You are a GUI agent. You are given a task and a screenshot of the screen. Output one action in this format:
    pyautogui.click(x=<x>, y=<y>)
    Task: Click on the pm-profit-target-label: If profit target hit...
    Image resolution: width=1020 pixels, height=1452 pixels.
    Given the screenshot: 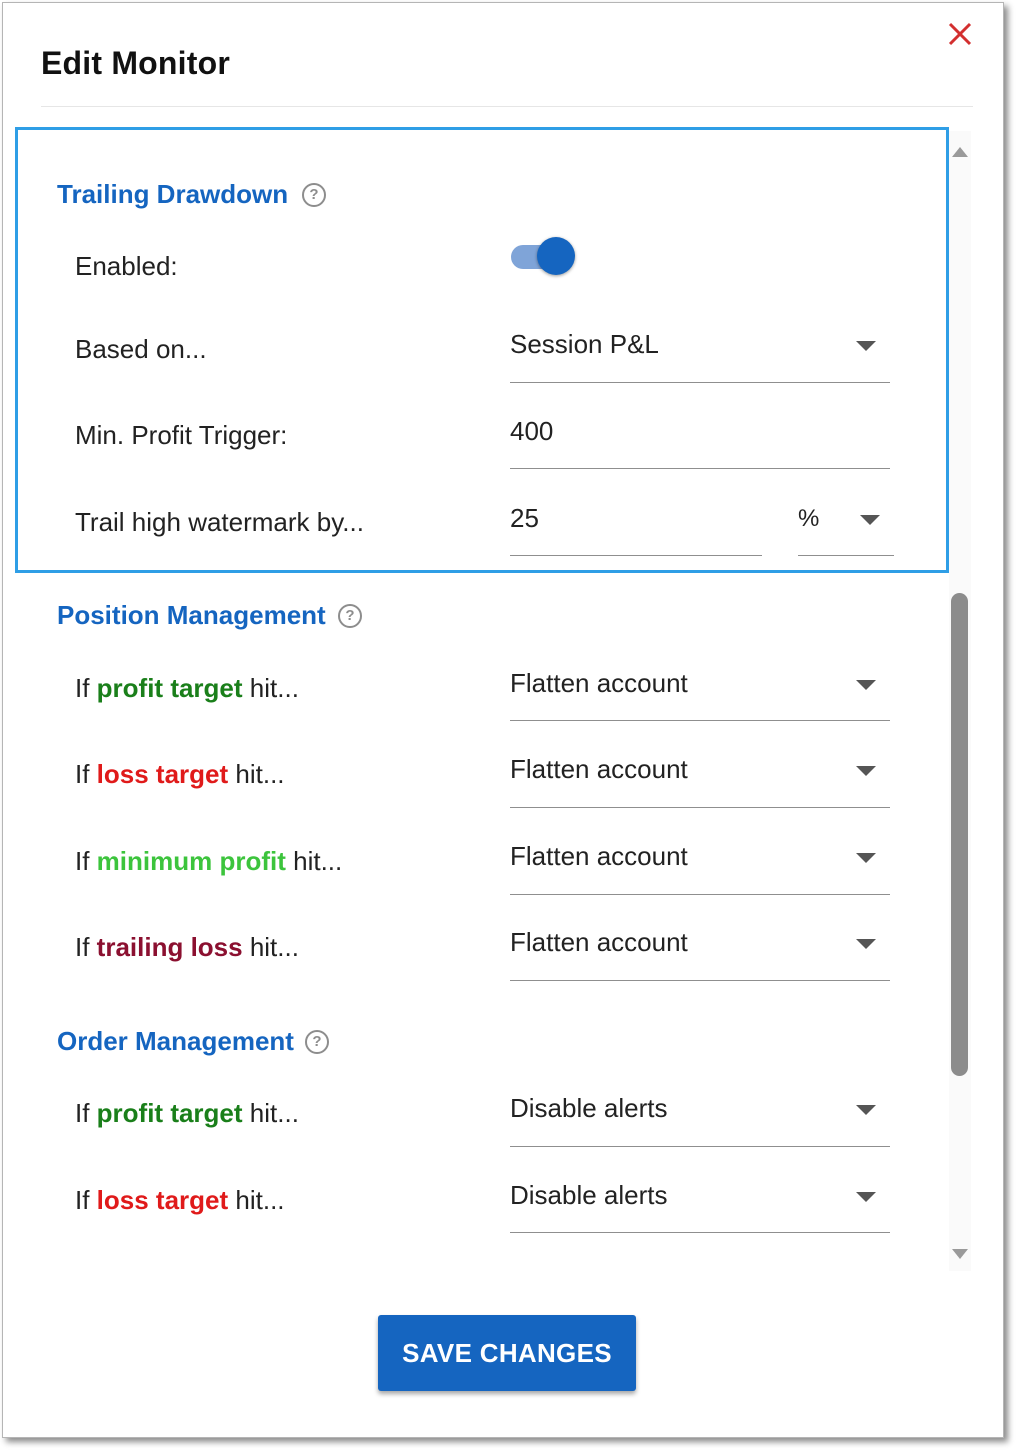 What is the action you would take?
    pyautogui.click(x=187, y=688)
    